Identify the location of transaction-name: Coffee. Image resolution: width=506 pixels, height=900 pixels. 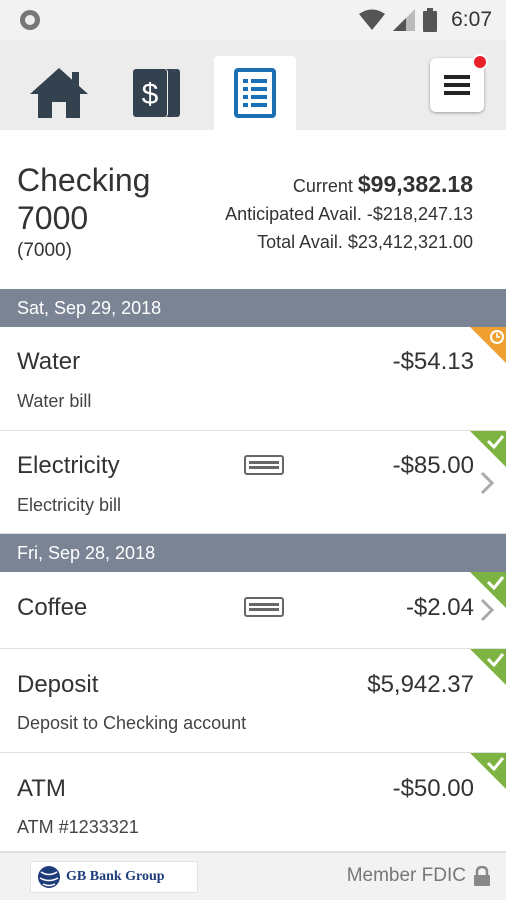
(52, 607).